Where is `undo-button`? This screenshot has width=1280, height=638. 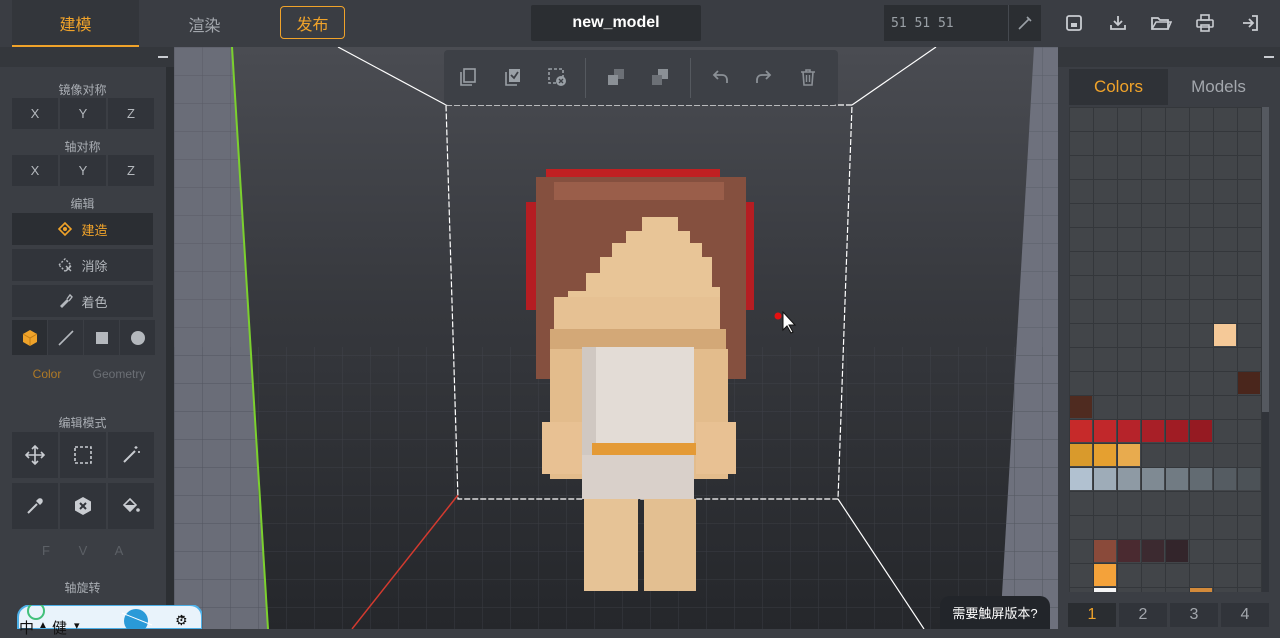
undo-button is located at coordinates (720, 77).